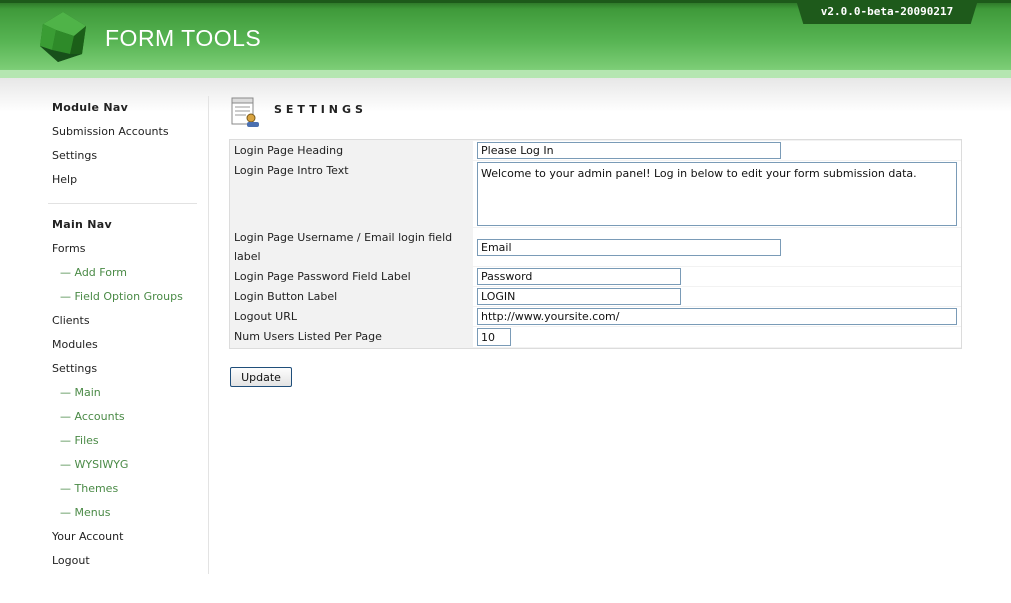 This screenshot has height=603, width=1011. I want to click on header-strip, so click(505, 74).